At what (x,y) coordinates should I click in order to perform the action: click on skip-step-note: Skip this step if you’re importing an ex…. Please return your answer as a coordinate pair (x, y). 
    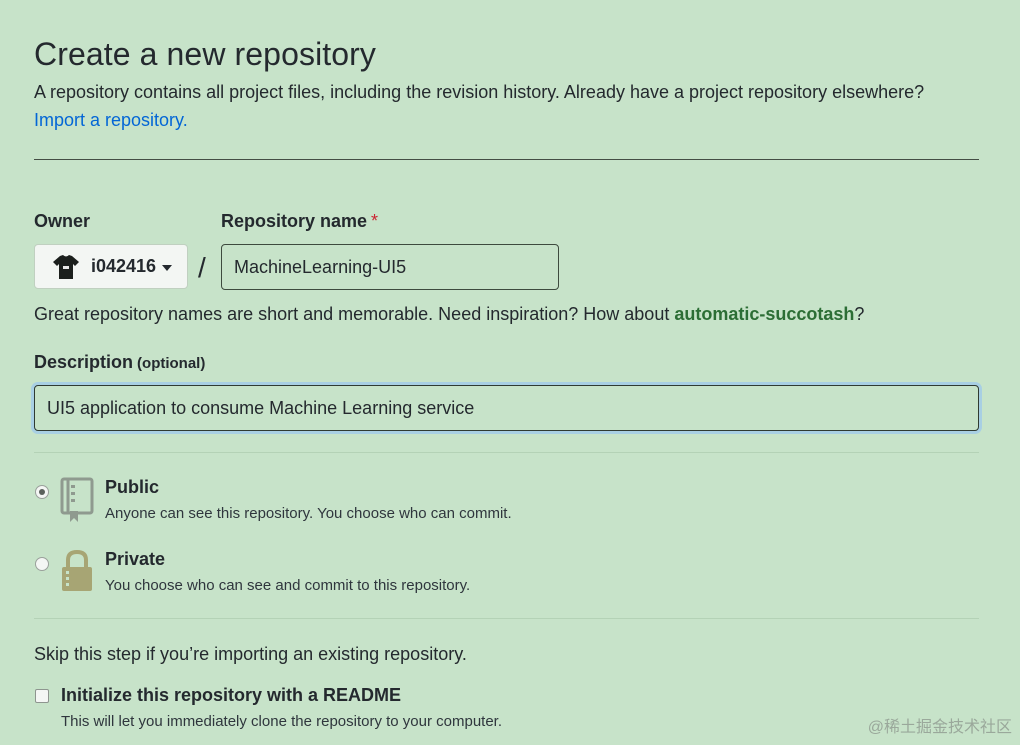
    Looking at the image, I should click on (250, 654).